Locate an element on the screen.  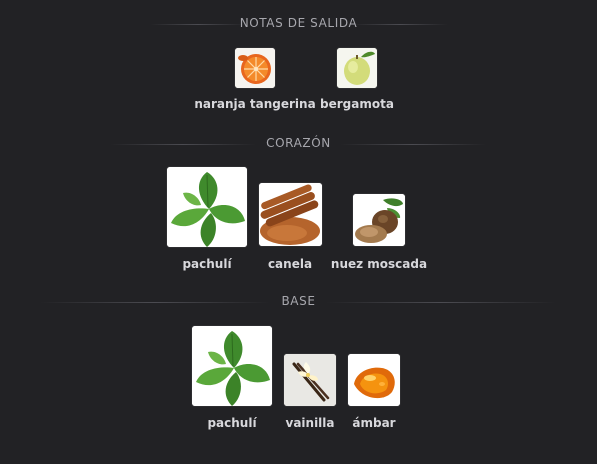
section-title: NOTAS DE SALIDA is located at coordinates (298, 23).